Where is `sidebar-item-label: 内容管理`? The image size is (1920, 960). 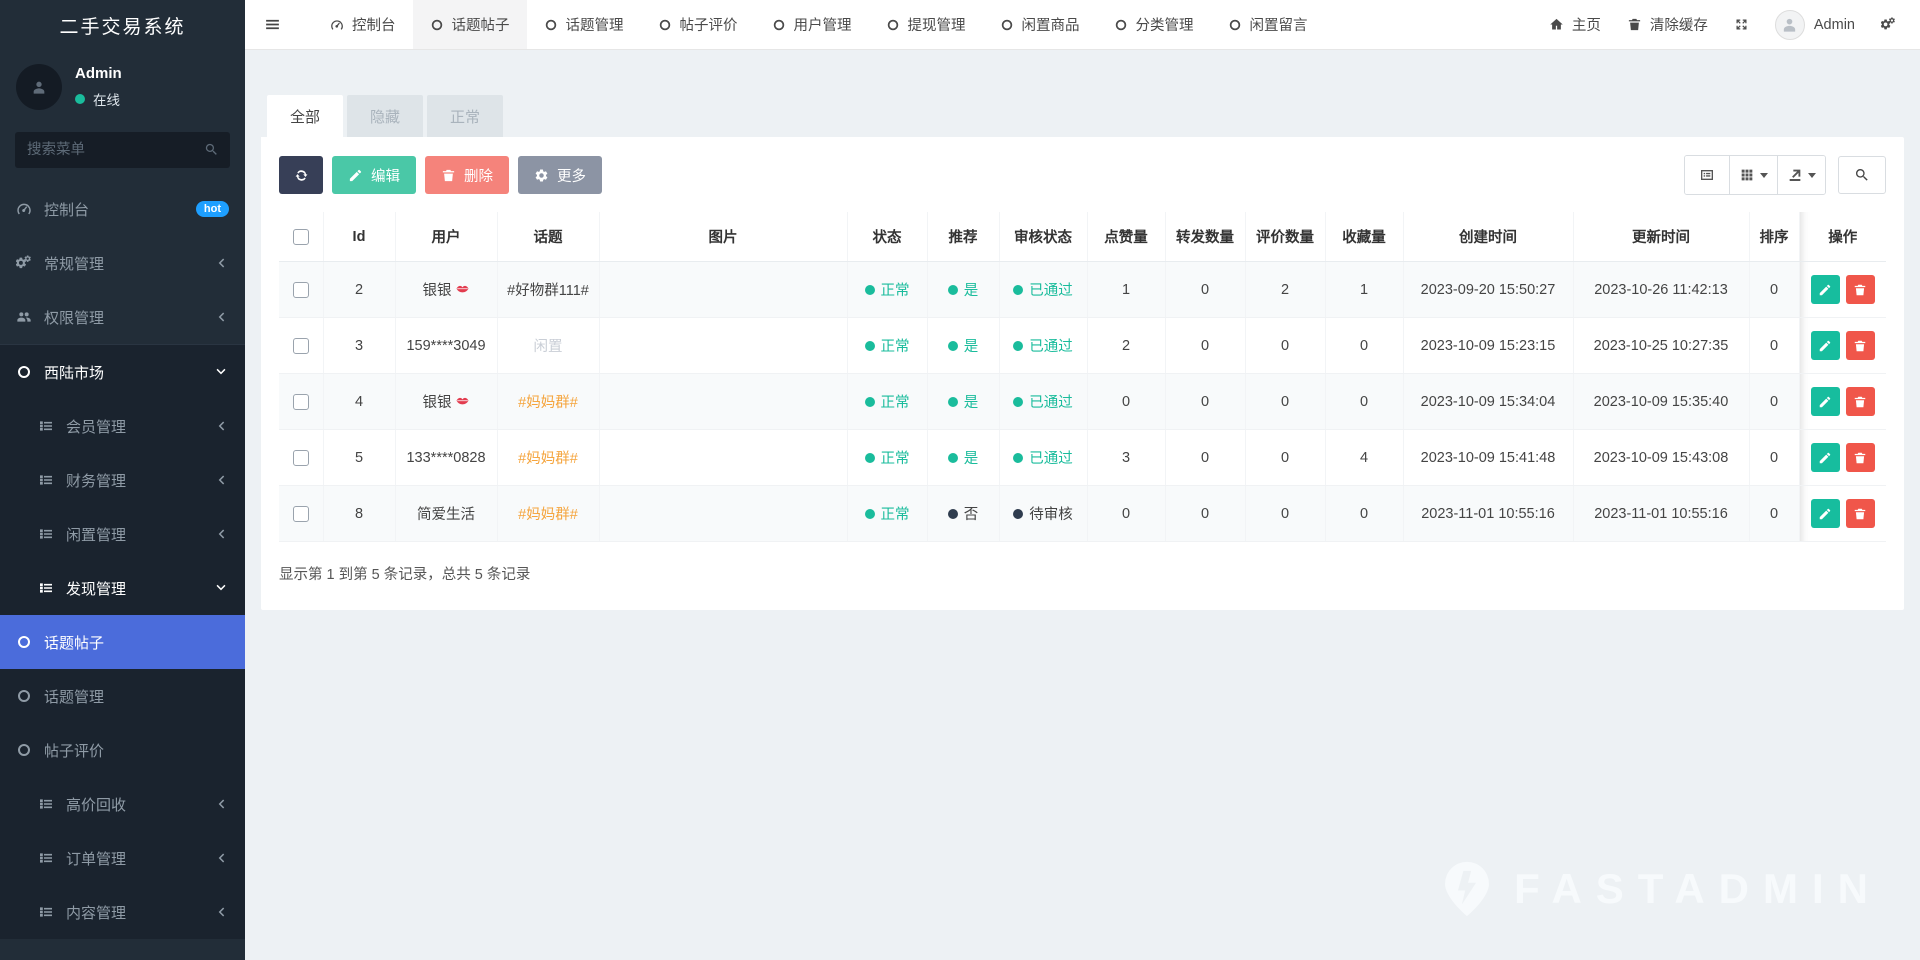 sidebar-item-label: 内容管理 is located at coordinates (96, 913).